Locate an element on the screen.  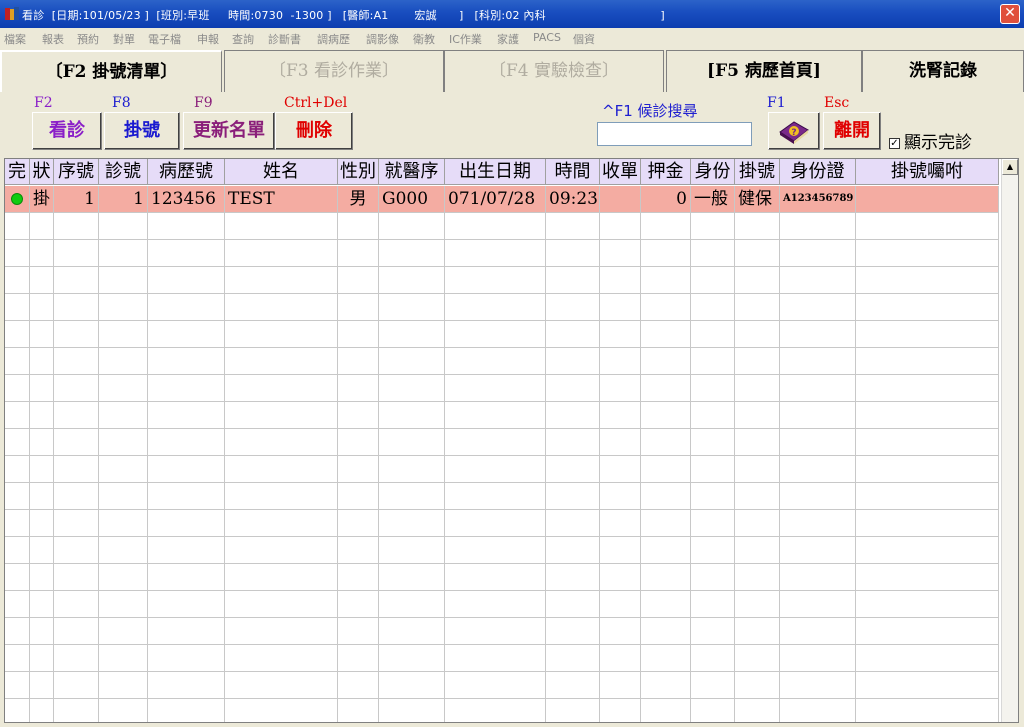
tab-bar: 〔F2 掛號清單〕 〔F3 看診作業〕 〔F4 實驗檢查〕 [F5 病歷首頁] 洗腎記錄 is located at coordinates (512, 71).